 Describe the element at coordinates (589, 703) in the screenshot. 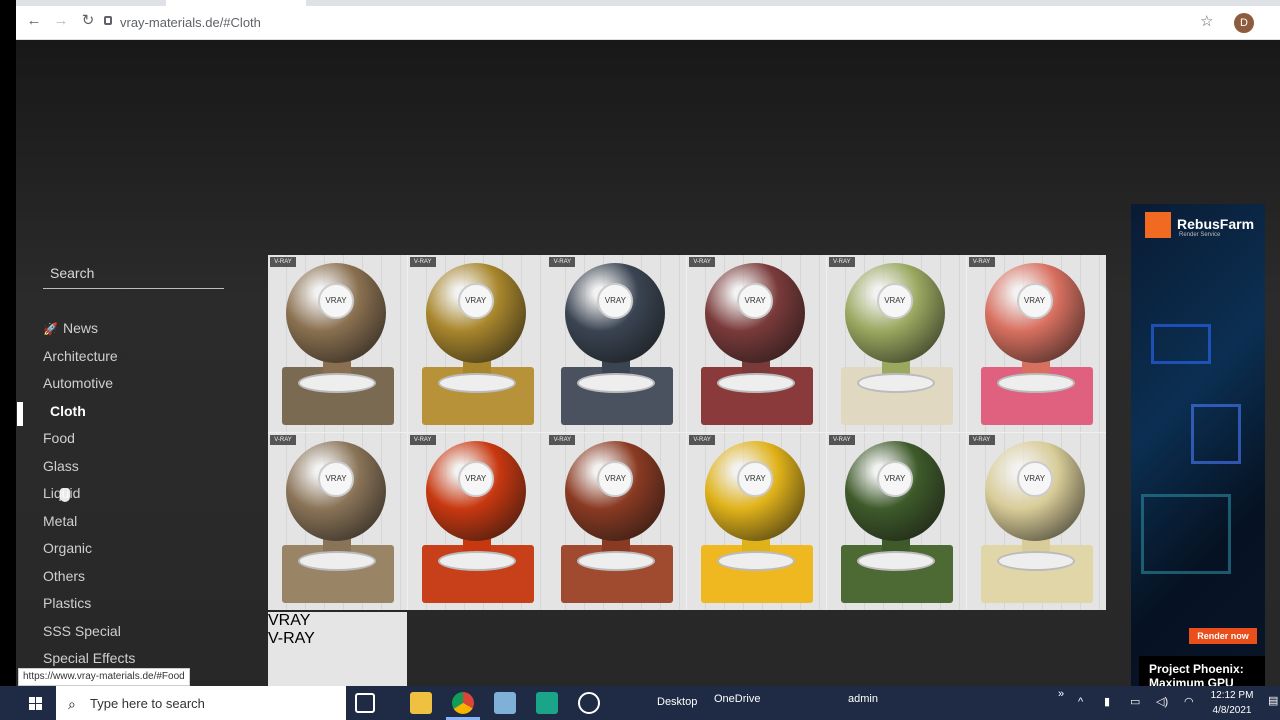

I see `obs-icon` at that location.